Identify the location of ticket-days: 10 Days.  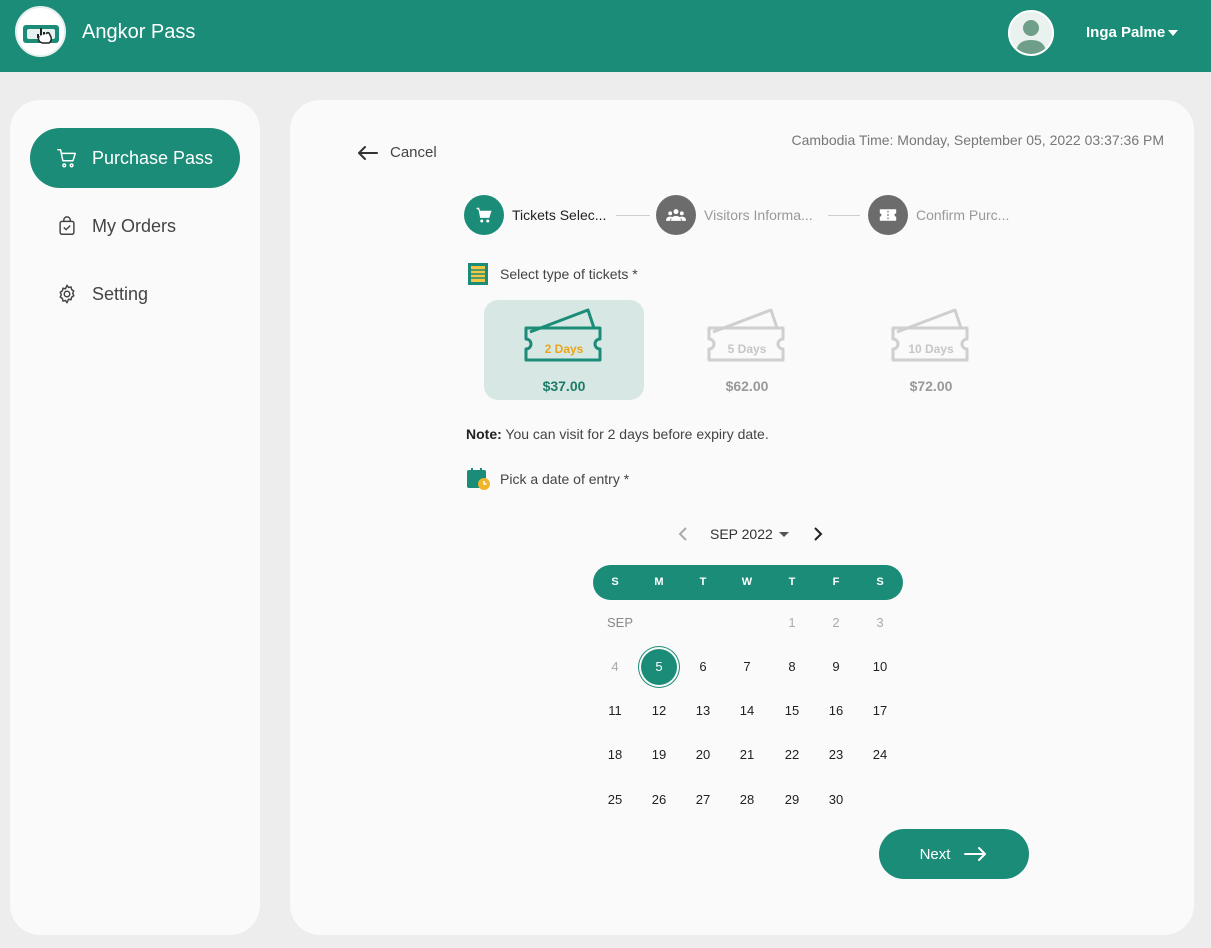
(931, 349).